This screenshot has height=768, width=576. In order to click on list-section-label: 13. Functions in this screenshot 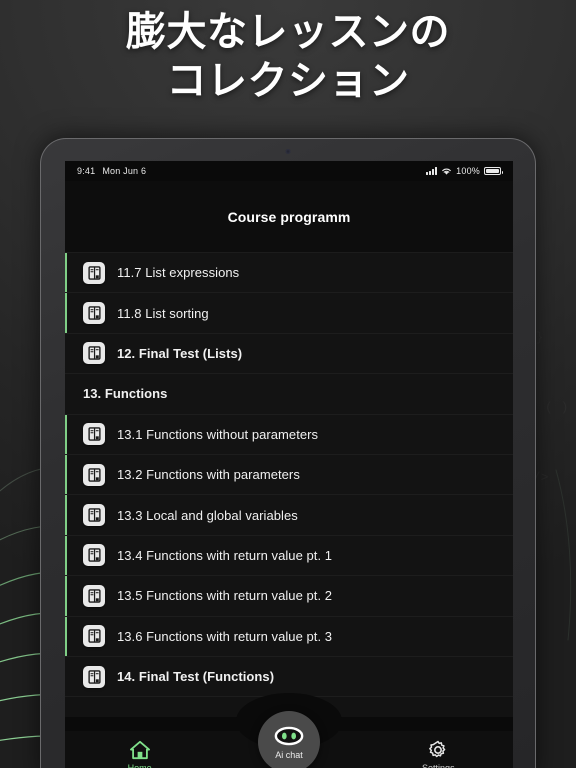, I will do `click(125, 394)`.